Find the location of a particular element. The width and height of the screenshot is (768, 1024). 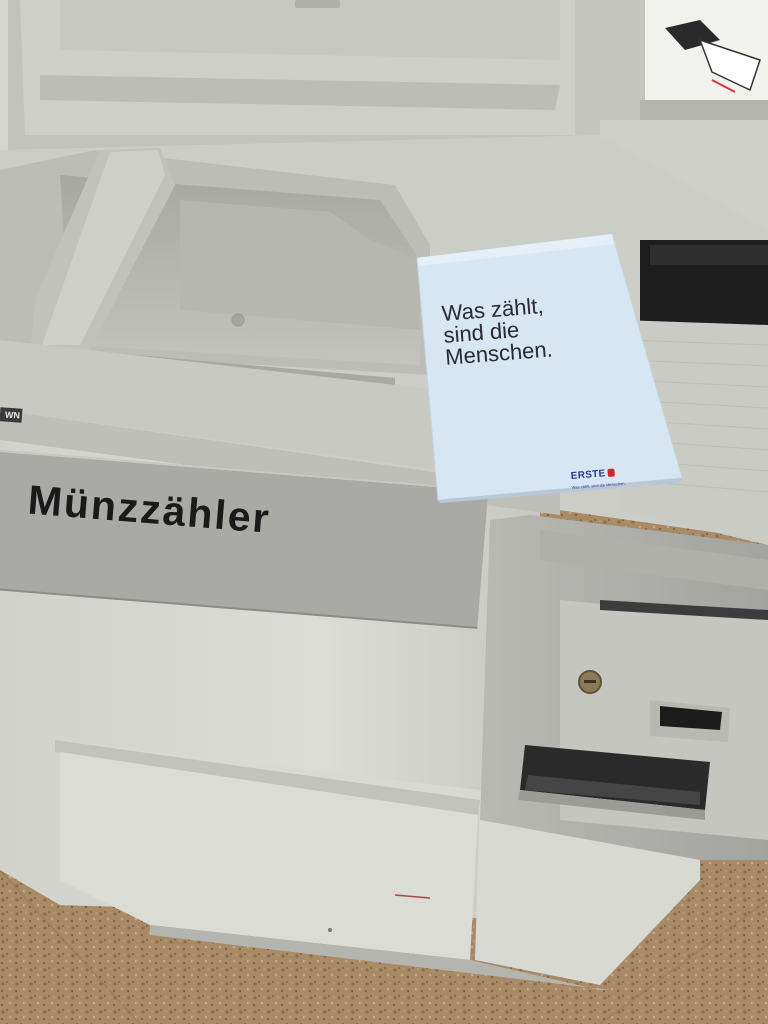

machine-label: Münzzähler is located at coordinates (149, 509).